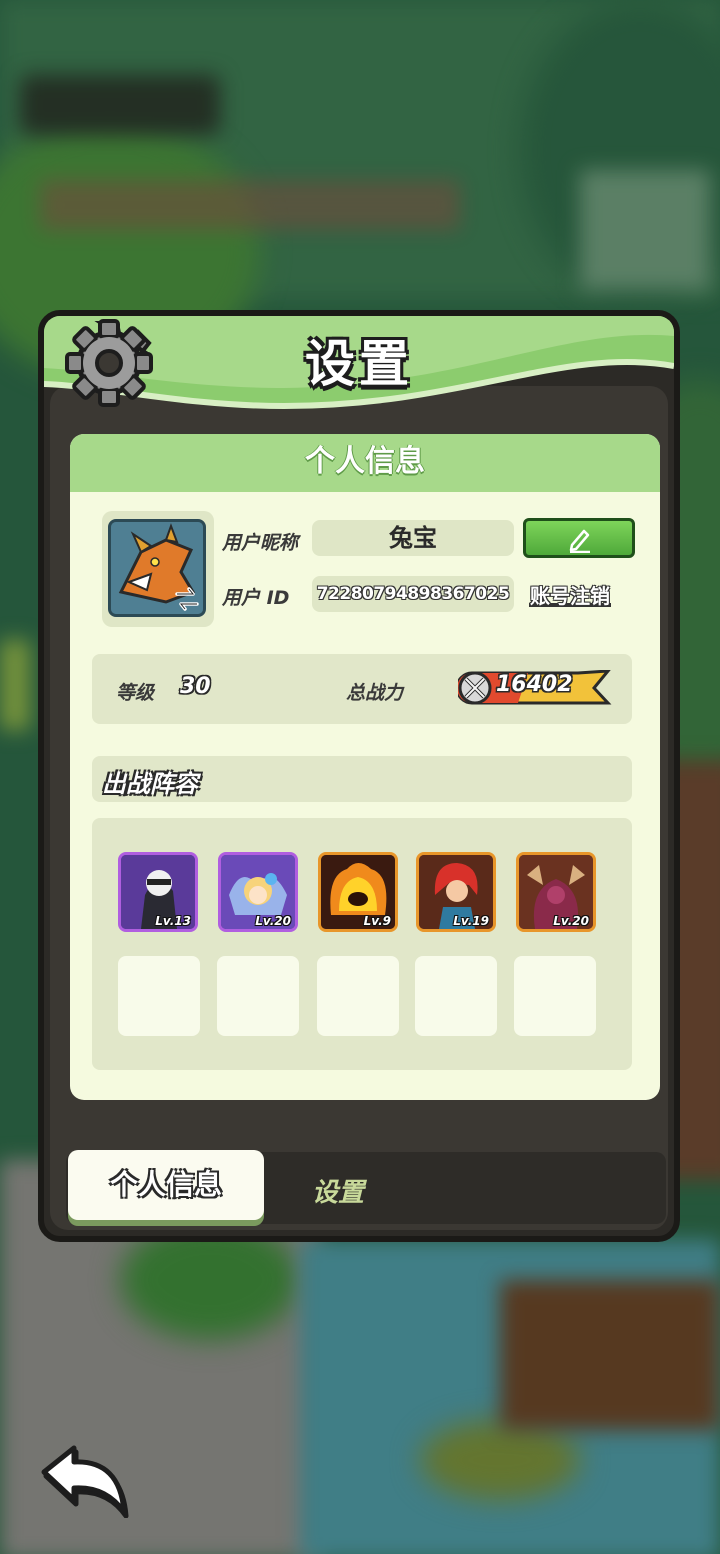 This screenshot has height=1554, width=720. What do you see at coordinates (166, 1185) in the screenshot?
I see `tab-profile: 个人信息` at bounding box center [166, 1185].